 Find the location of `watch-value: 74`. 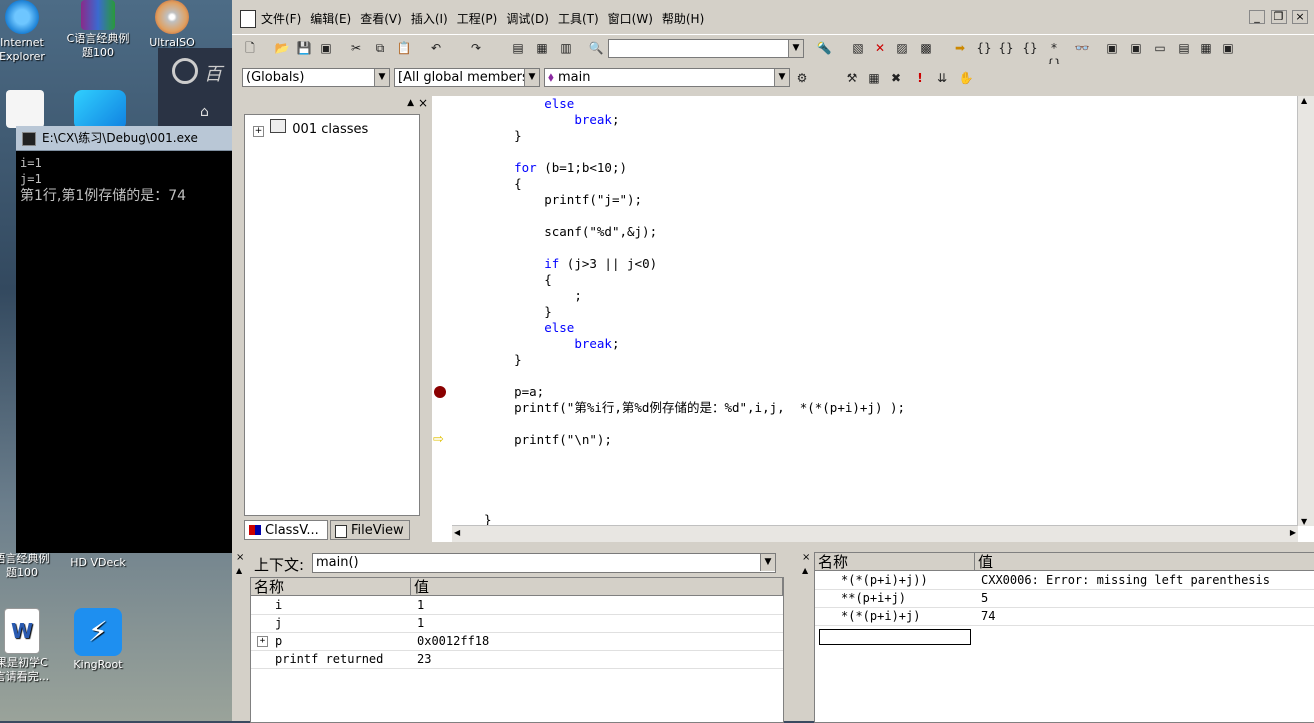

watch-value: 74 is located at coordinates (1144, 616).